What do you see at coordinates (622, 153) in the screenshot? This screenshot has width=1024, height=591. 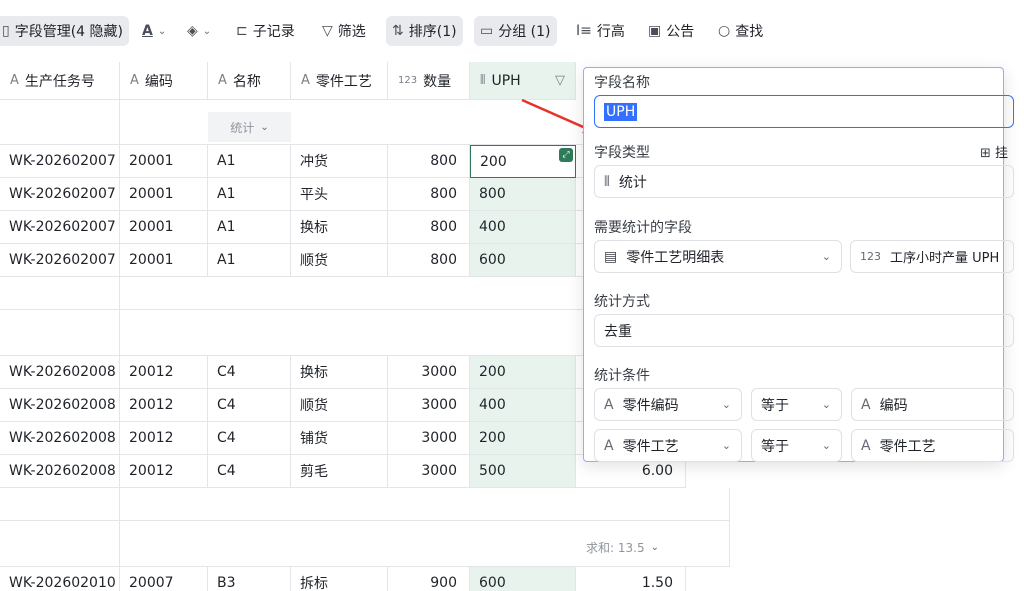 I see `field-type-label: 字段类型` at bounding box center [622, 153].